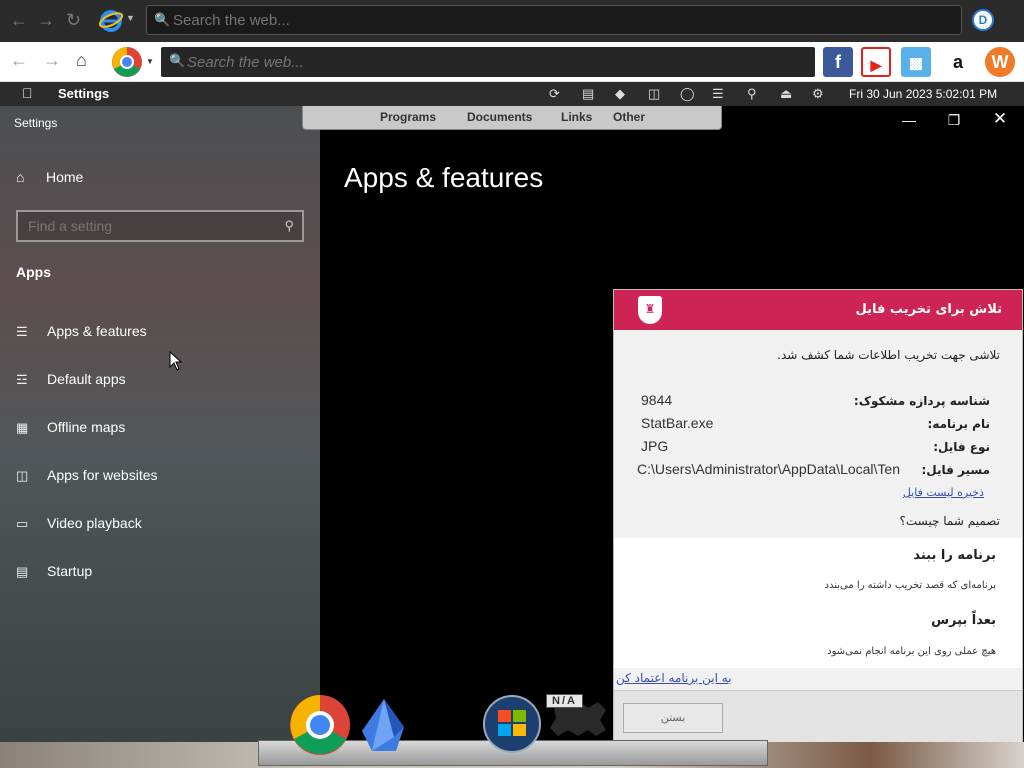  What do you see at coordinates (943, 492) in the screenshot?
I see `save-file-list-link: ذخیره لیست فایل` at bounding box center [943, 492].